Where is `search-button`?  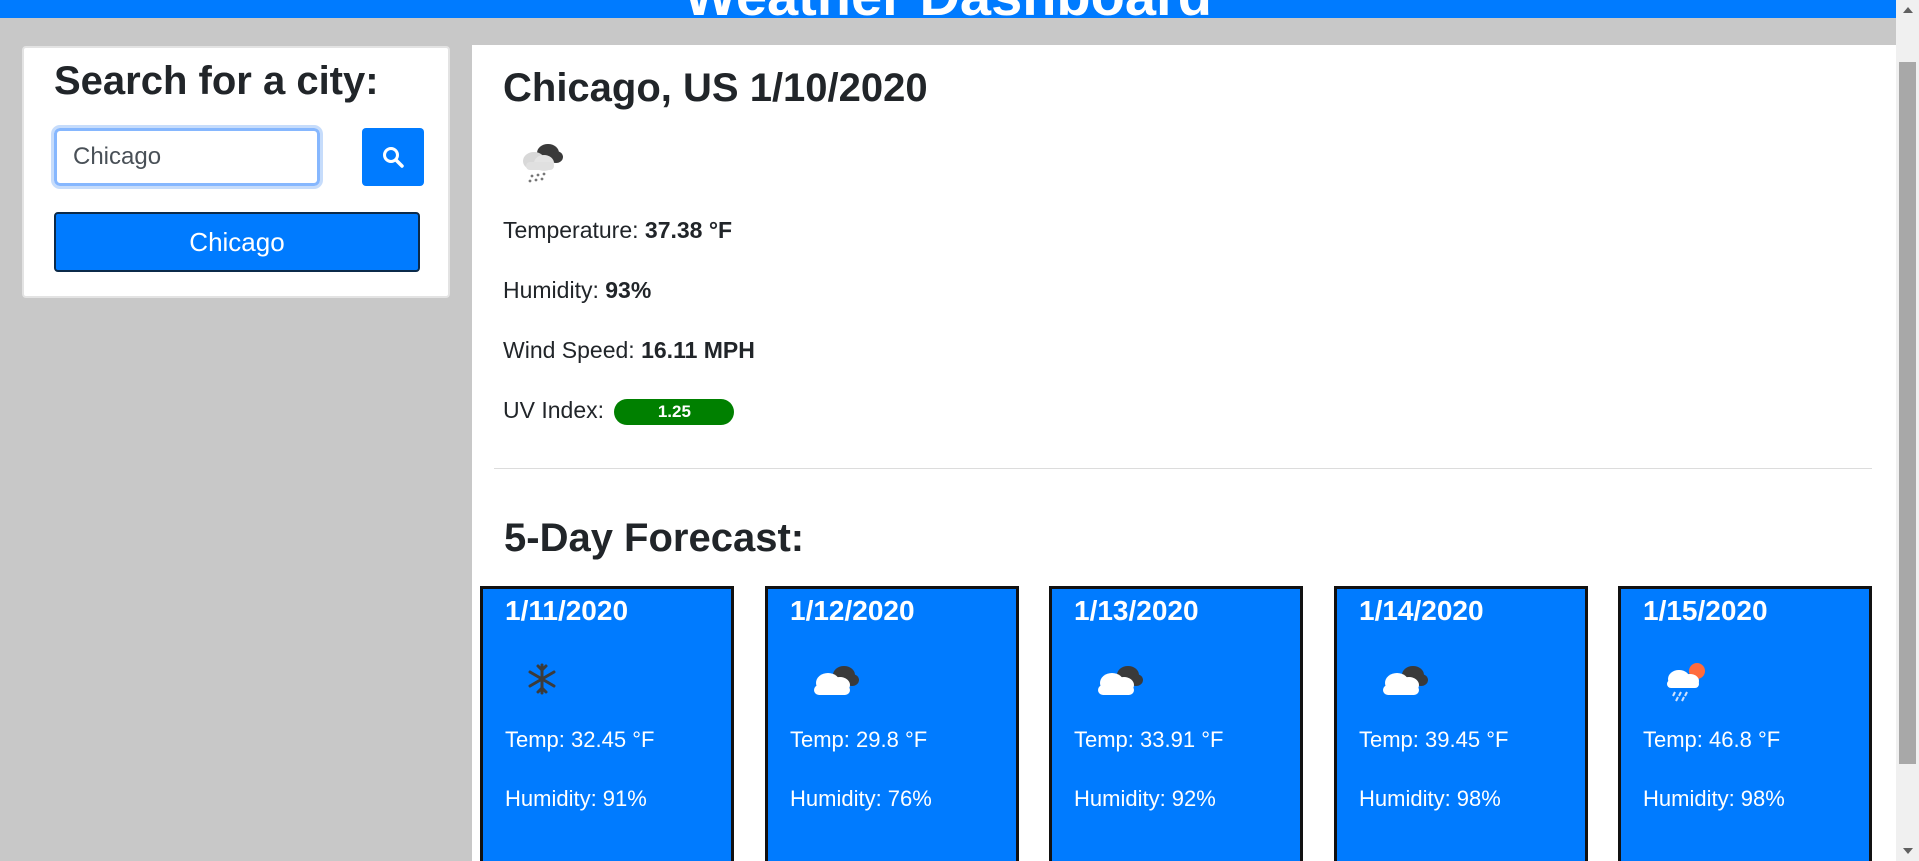 search-button is located at coordinates (393, 157).